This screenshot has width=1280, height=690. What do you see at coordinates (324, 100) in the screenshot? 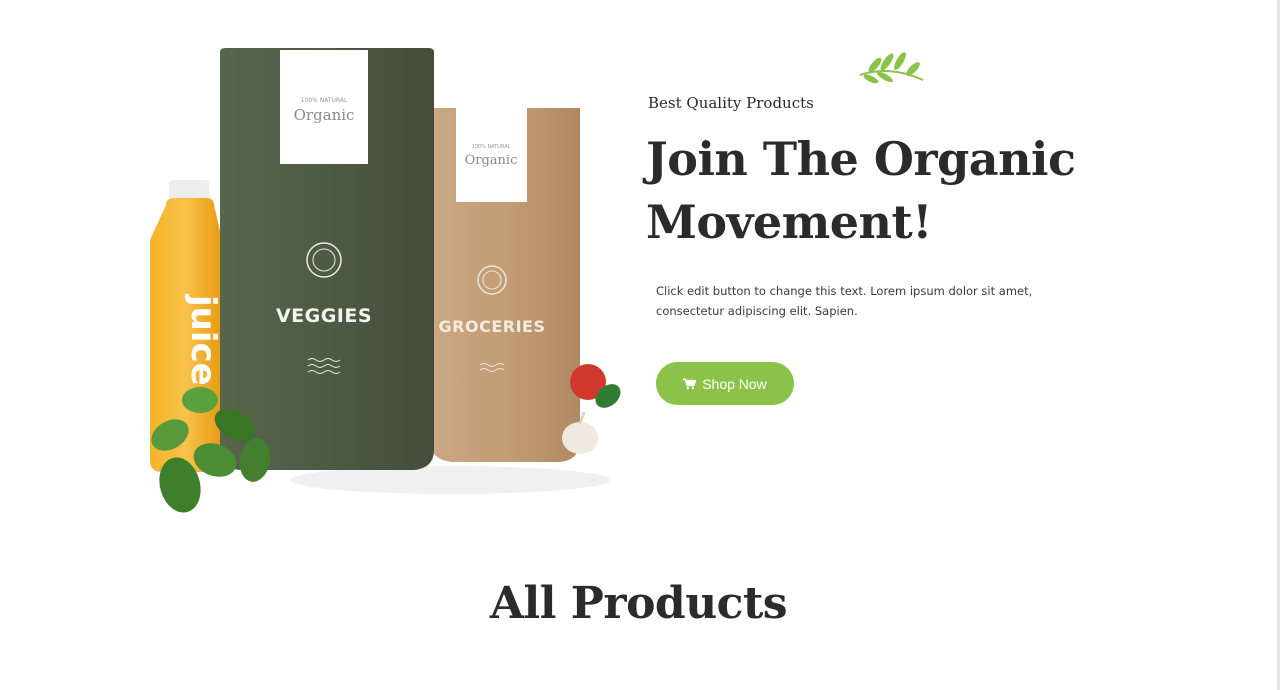
I see `veggies-badge: 100% NATURAL` at bounding box center [324, 100].